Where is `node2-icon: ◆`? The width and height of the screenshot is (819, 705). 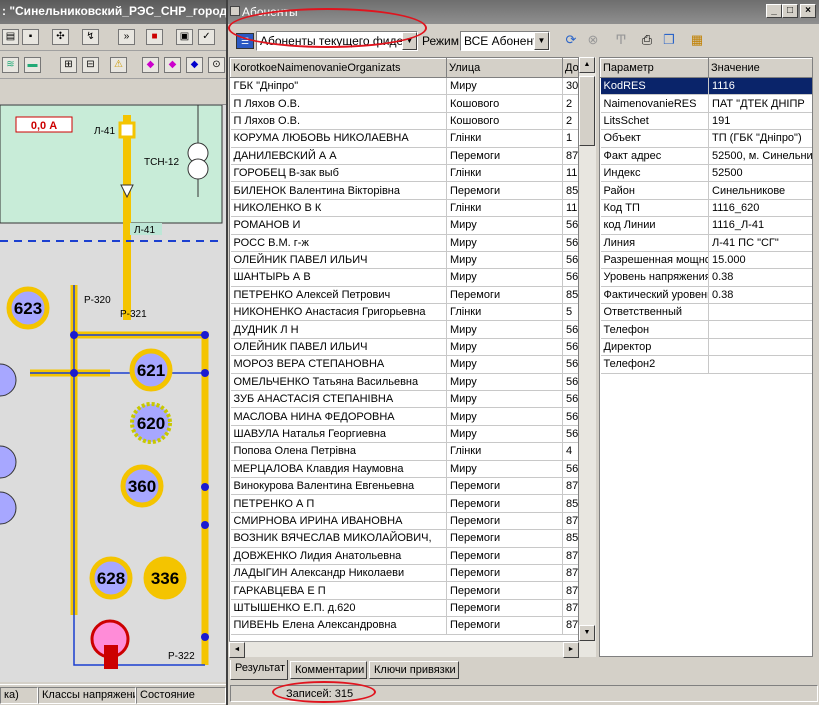 node2-icon: ◆ is located at coordinates (172, 65).